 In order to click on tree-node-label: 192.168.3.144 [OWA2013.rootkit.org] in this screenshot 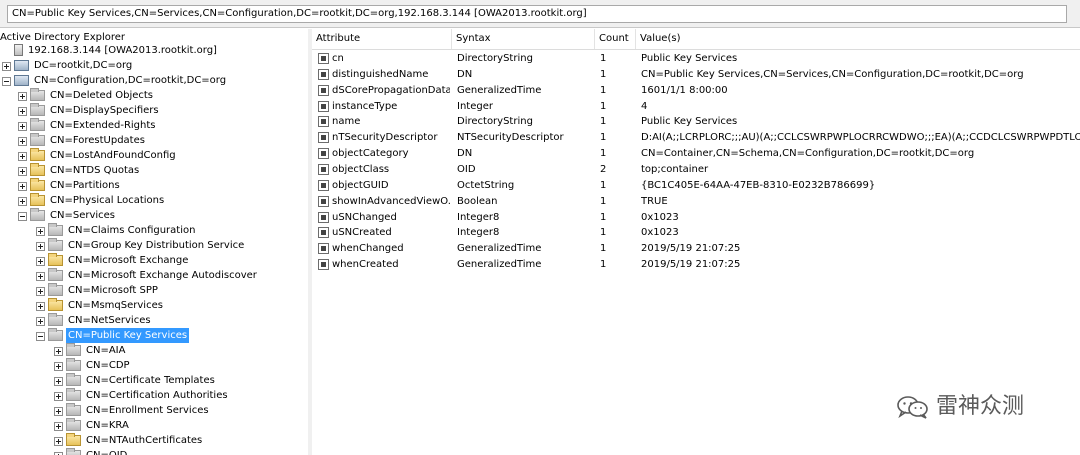, I will do `click(122, 50)`.